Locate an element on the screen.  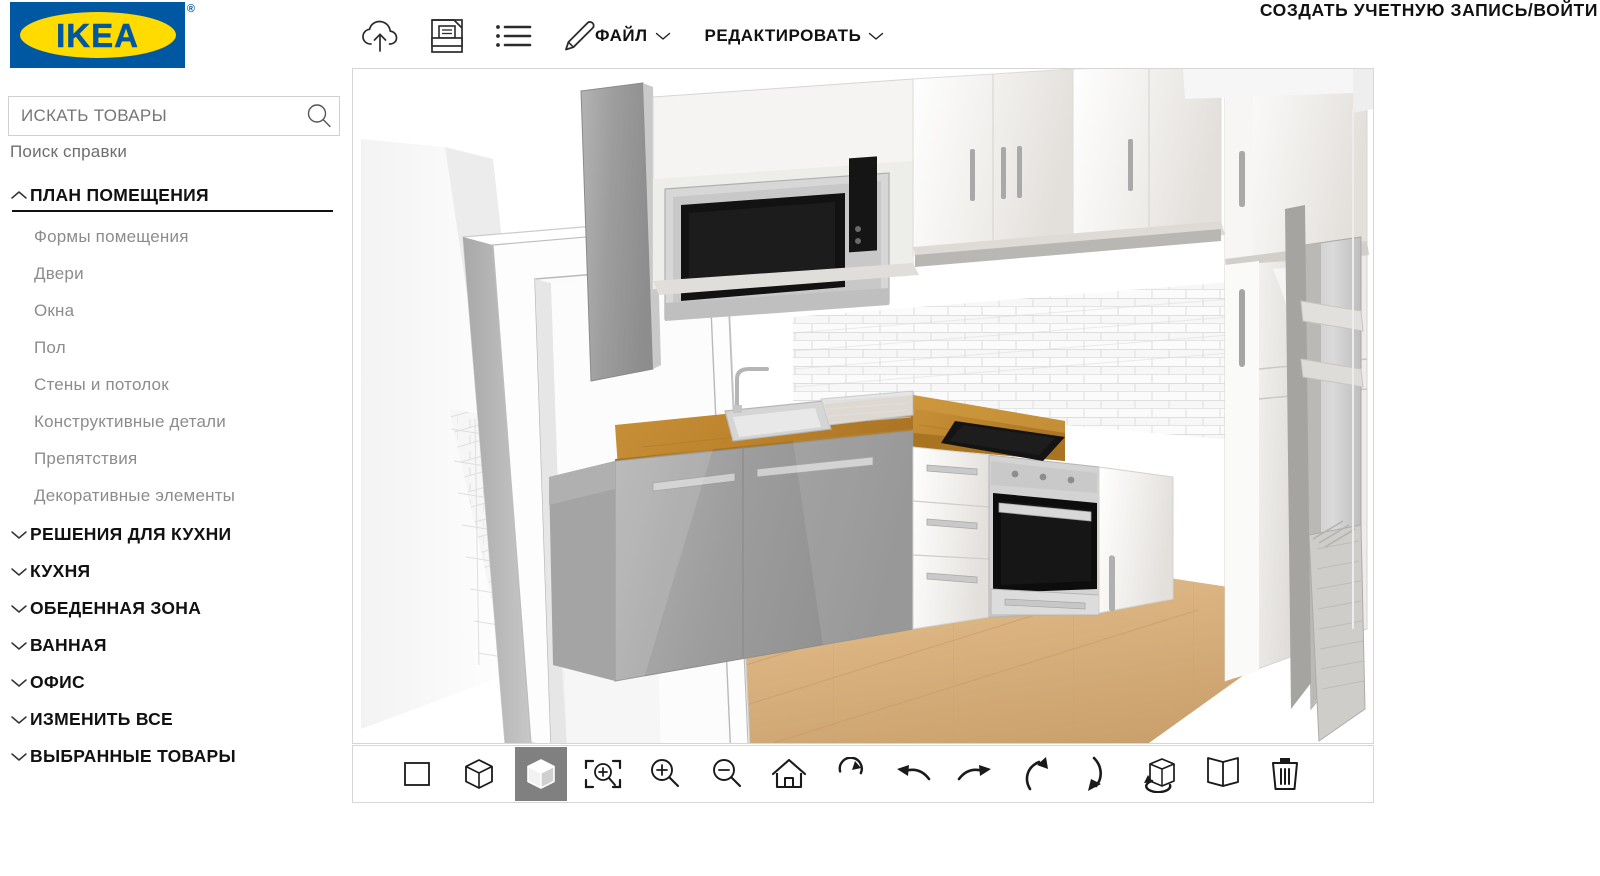
menu-bar: ФАЙЛ РЕДАКТИРОВАТЬ is located at coordinates (739, 36).